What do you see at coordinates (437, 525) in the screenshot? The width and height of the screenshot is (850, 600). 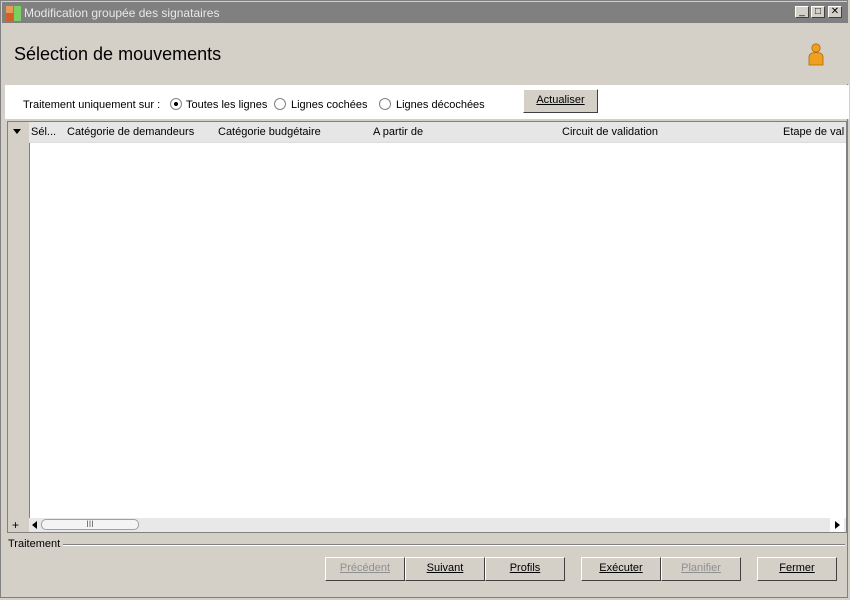 I see `horizontal-scrollbar: III` at bounding box center [437, 525].